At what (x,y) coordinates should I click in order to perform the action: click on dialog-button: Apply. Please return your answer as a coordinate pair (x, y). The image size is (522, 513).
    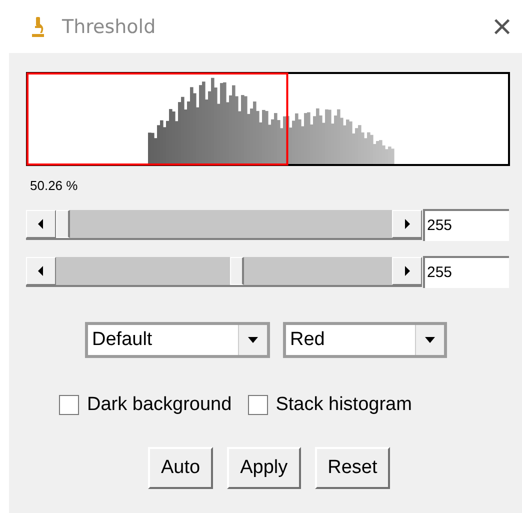
    Looking at the image, I should click on (264, 468).